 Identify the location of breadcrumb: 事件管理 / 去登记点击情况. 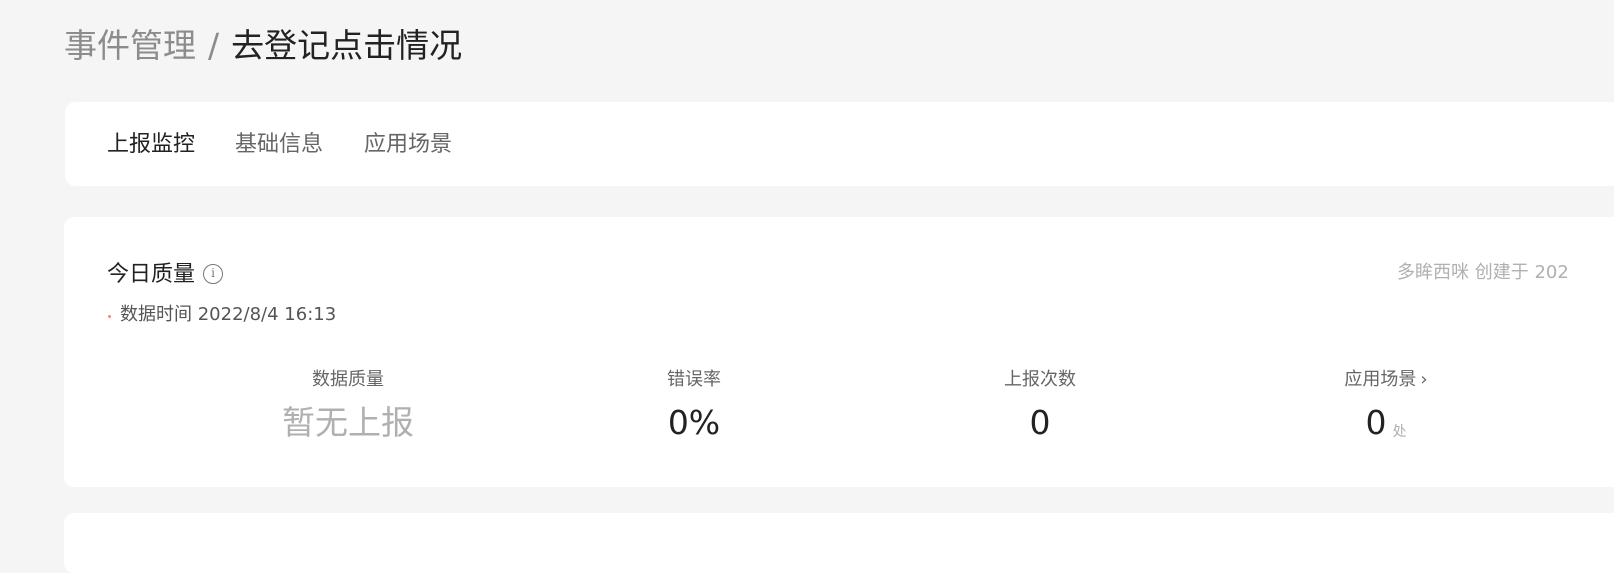
(263, 46).